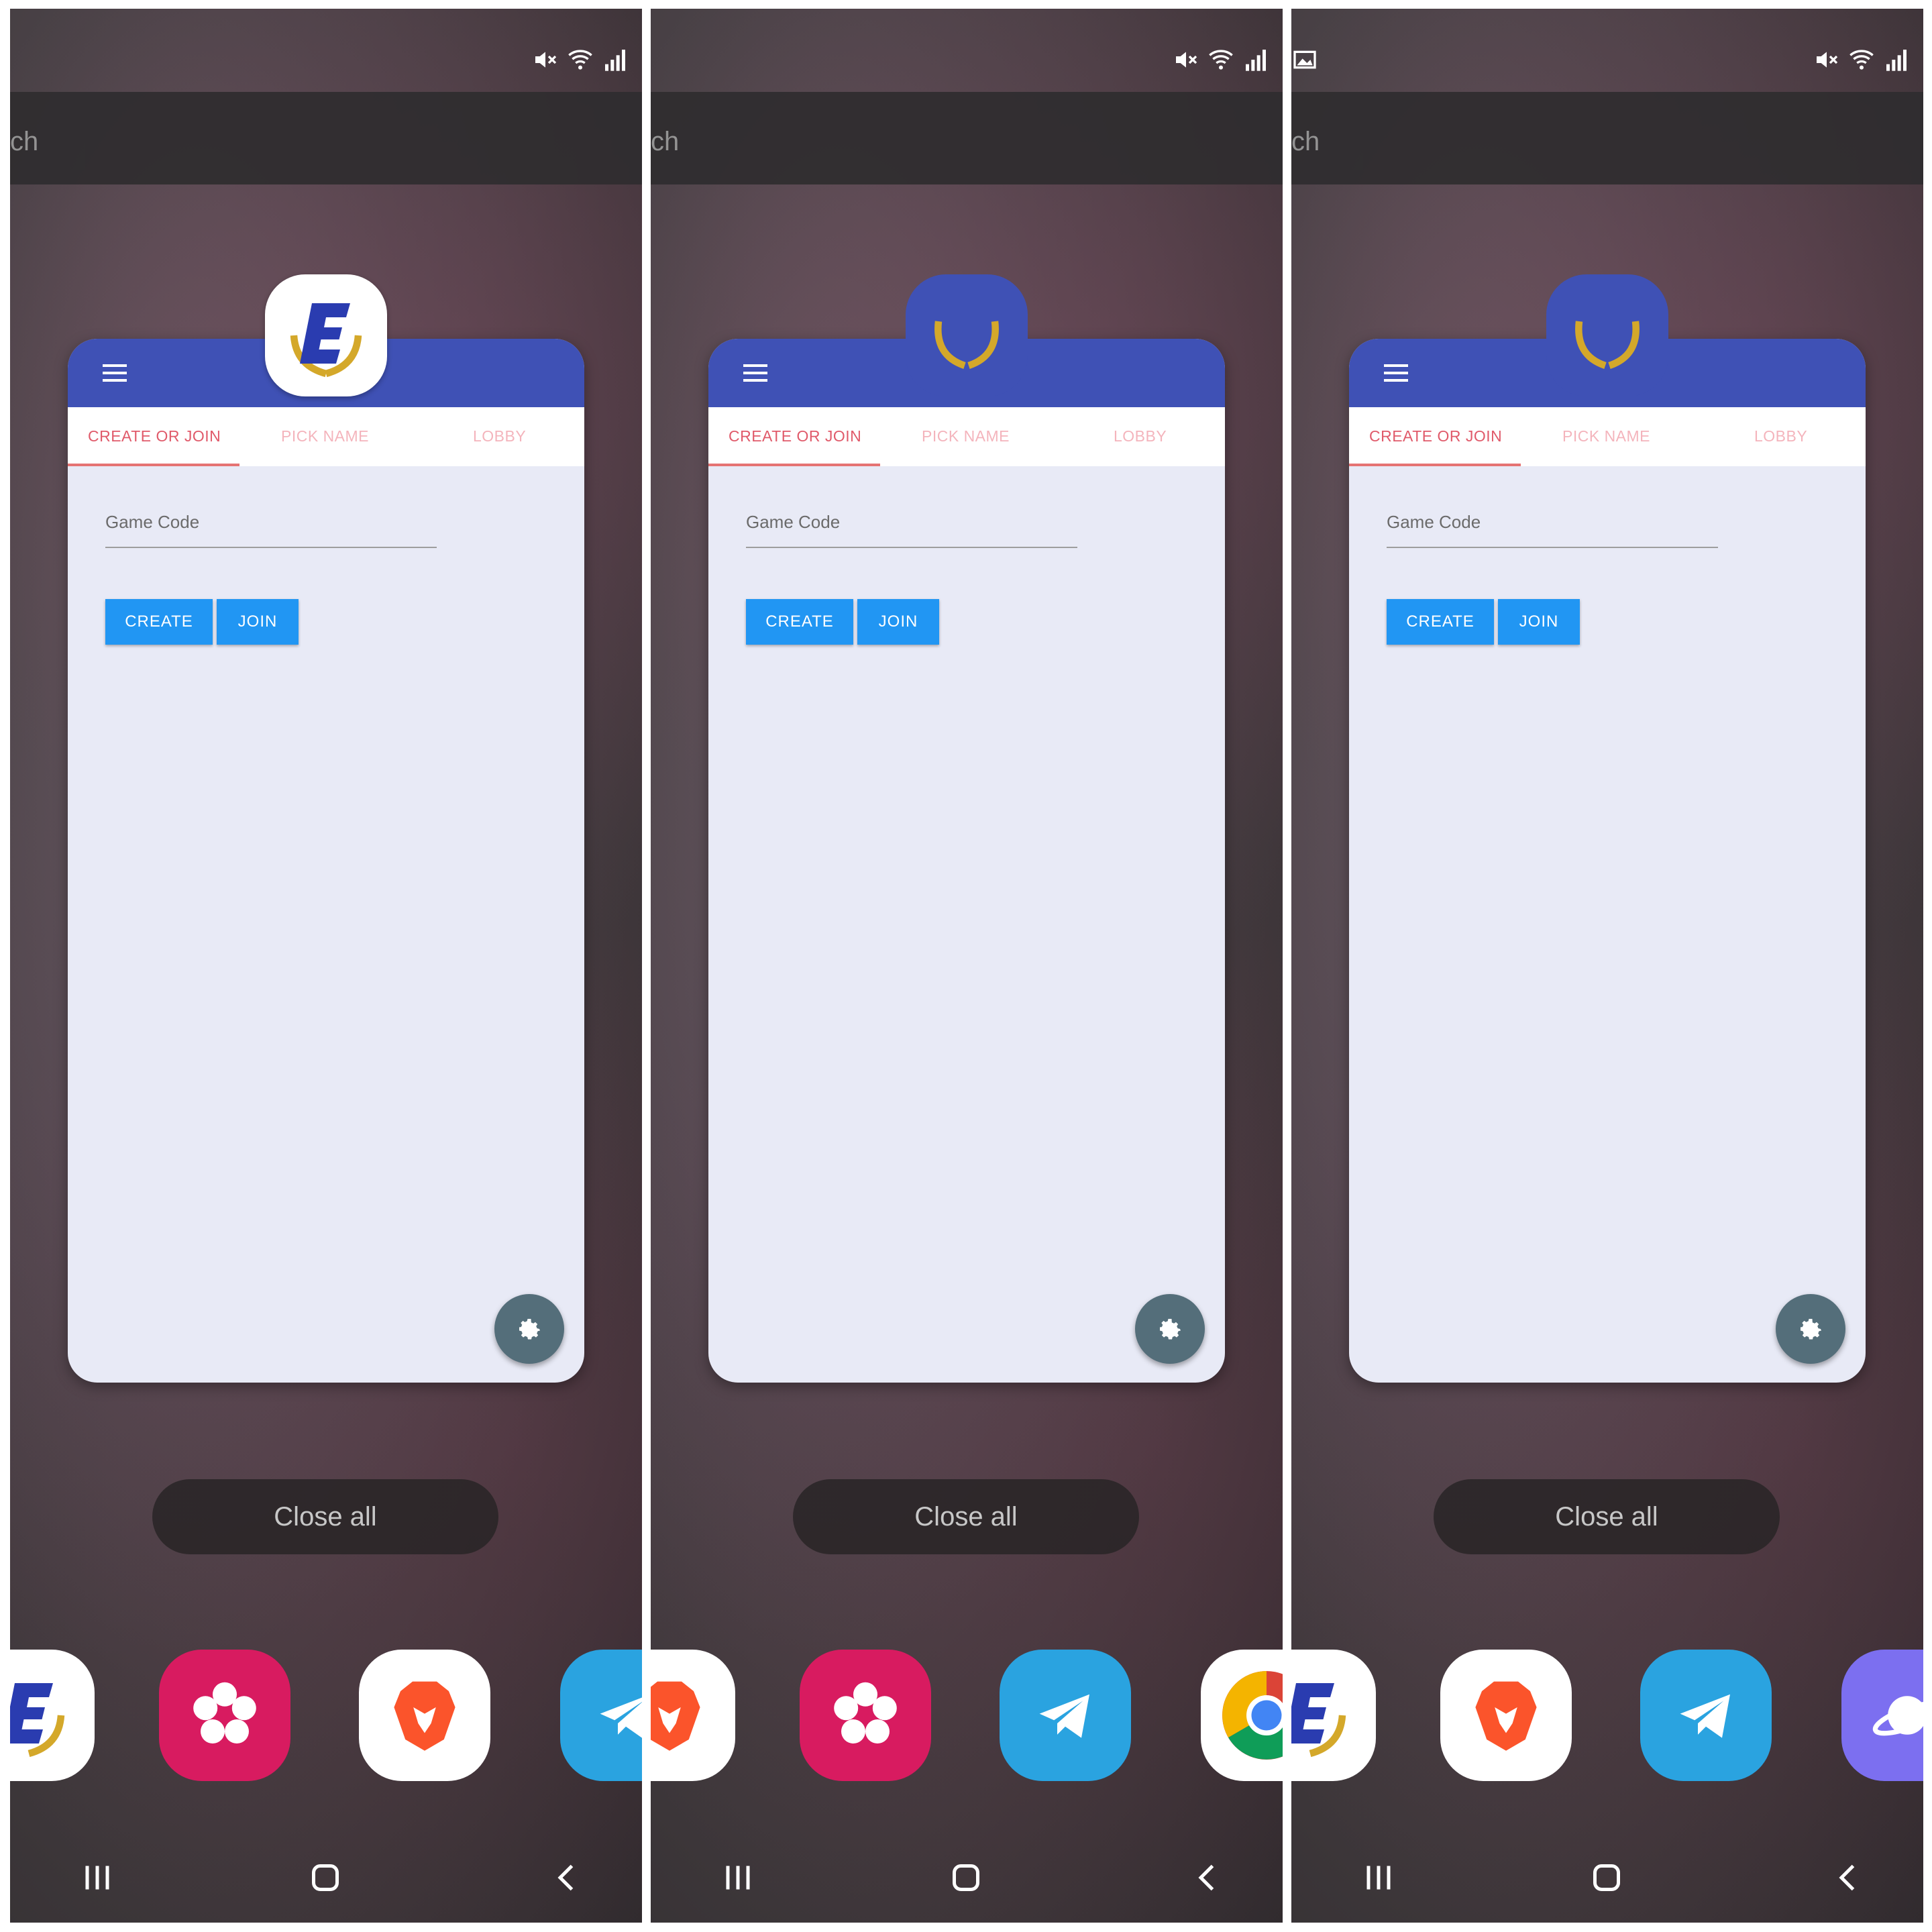 This screenshot has width=1932, height=1932. I want to click on image-notification-icon, so click(1304, 59).